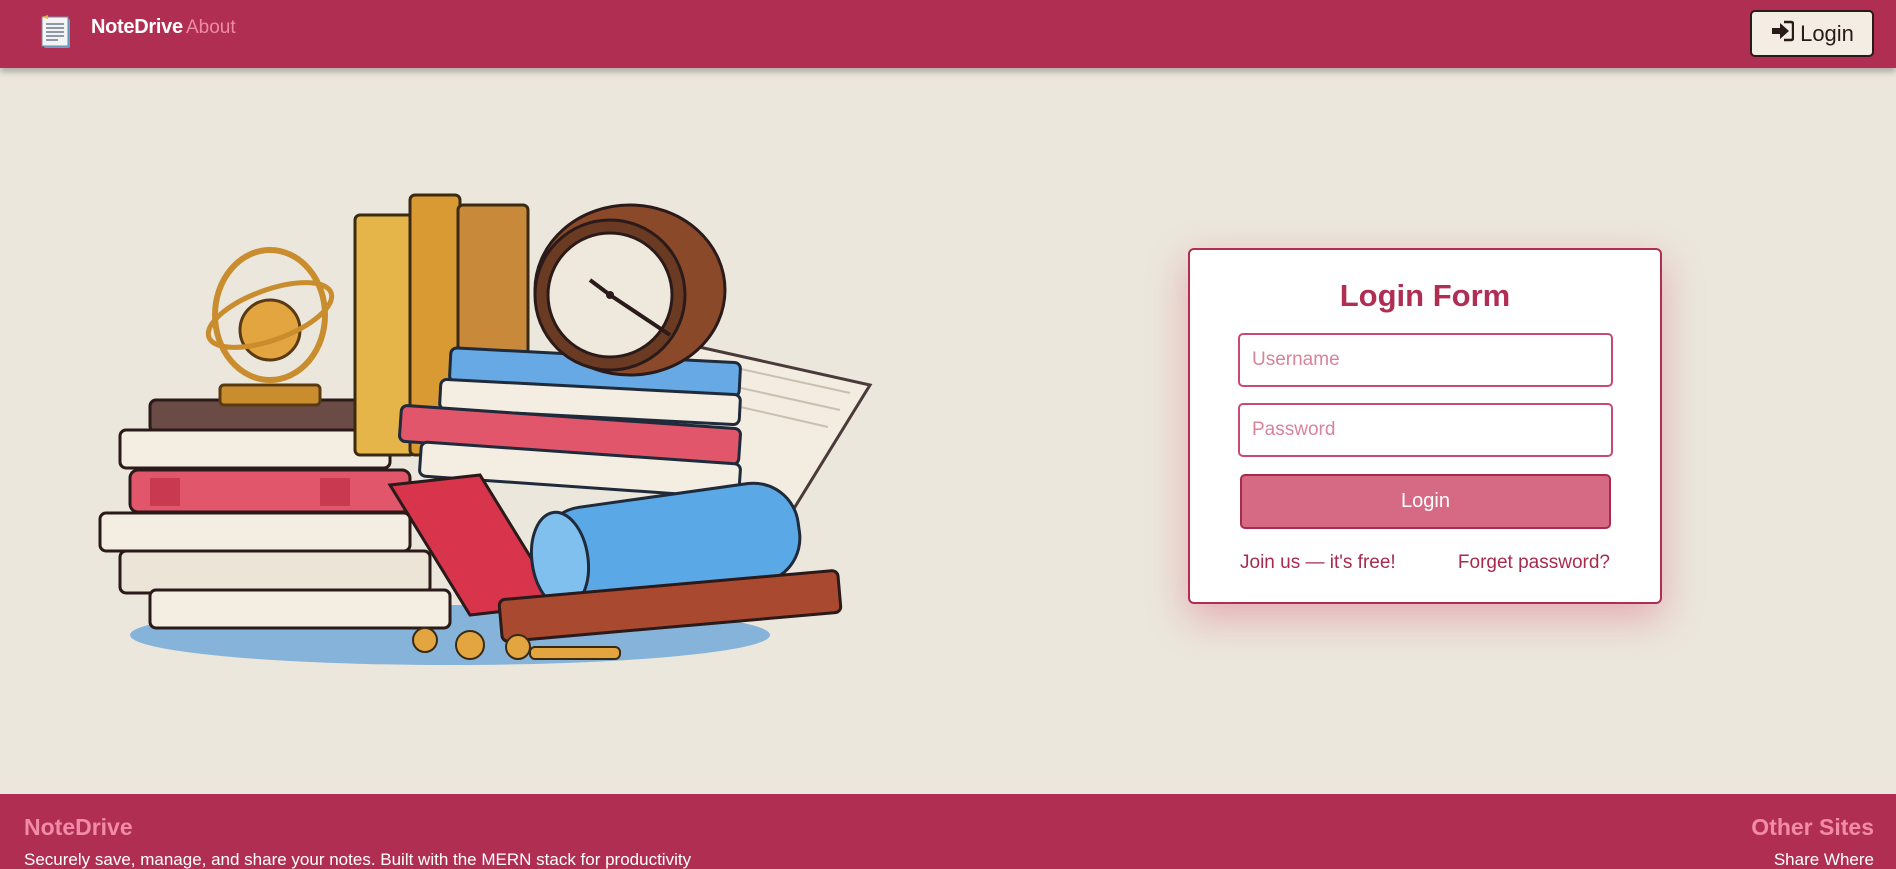  I want to click on login-submit-button: Login, so click(1425, 501).